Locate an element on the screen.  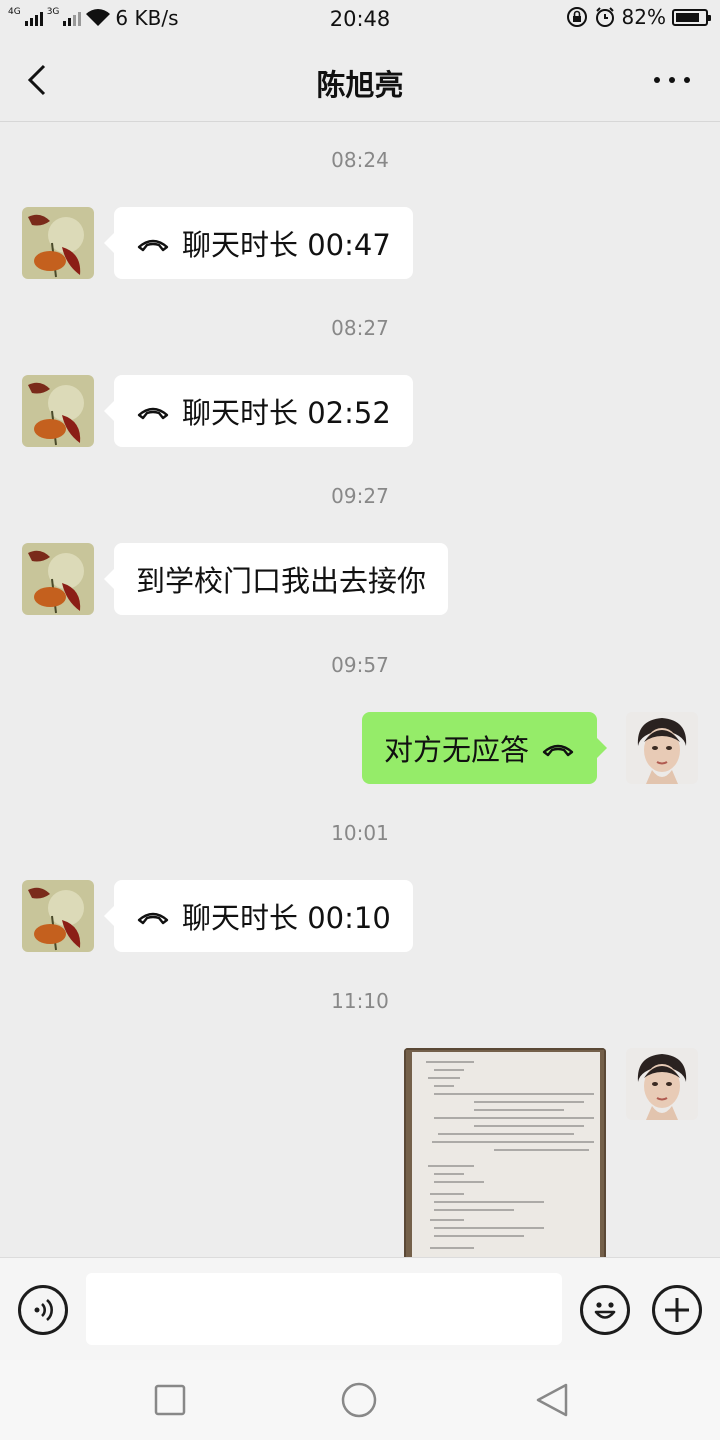
message-timestamp: 11:10 is located at coordinates (360, 1001).